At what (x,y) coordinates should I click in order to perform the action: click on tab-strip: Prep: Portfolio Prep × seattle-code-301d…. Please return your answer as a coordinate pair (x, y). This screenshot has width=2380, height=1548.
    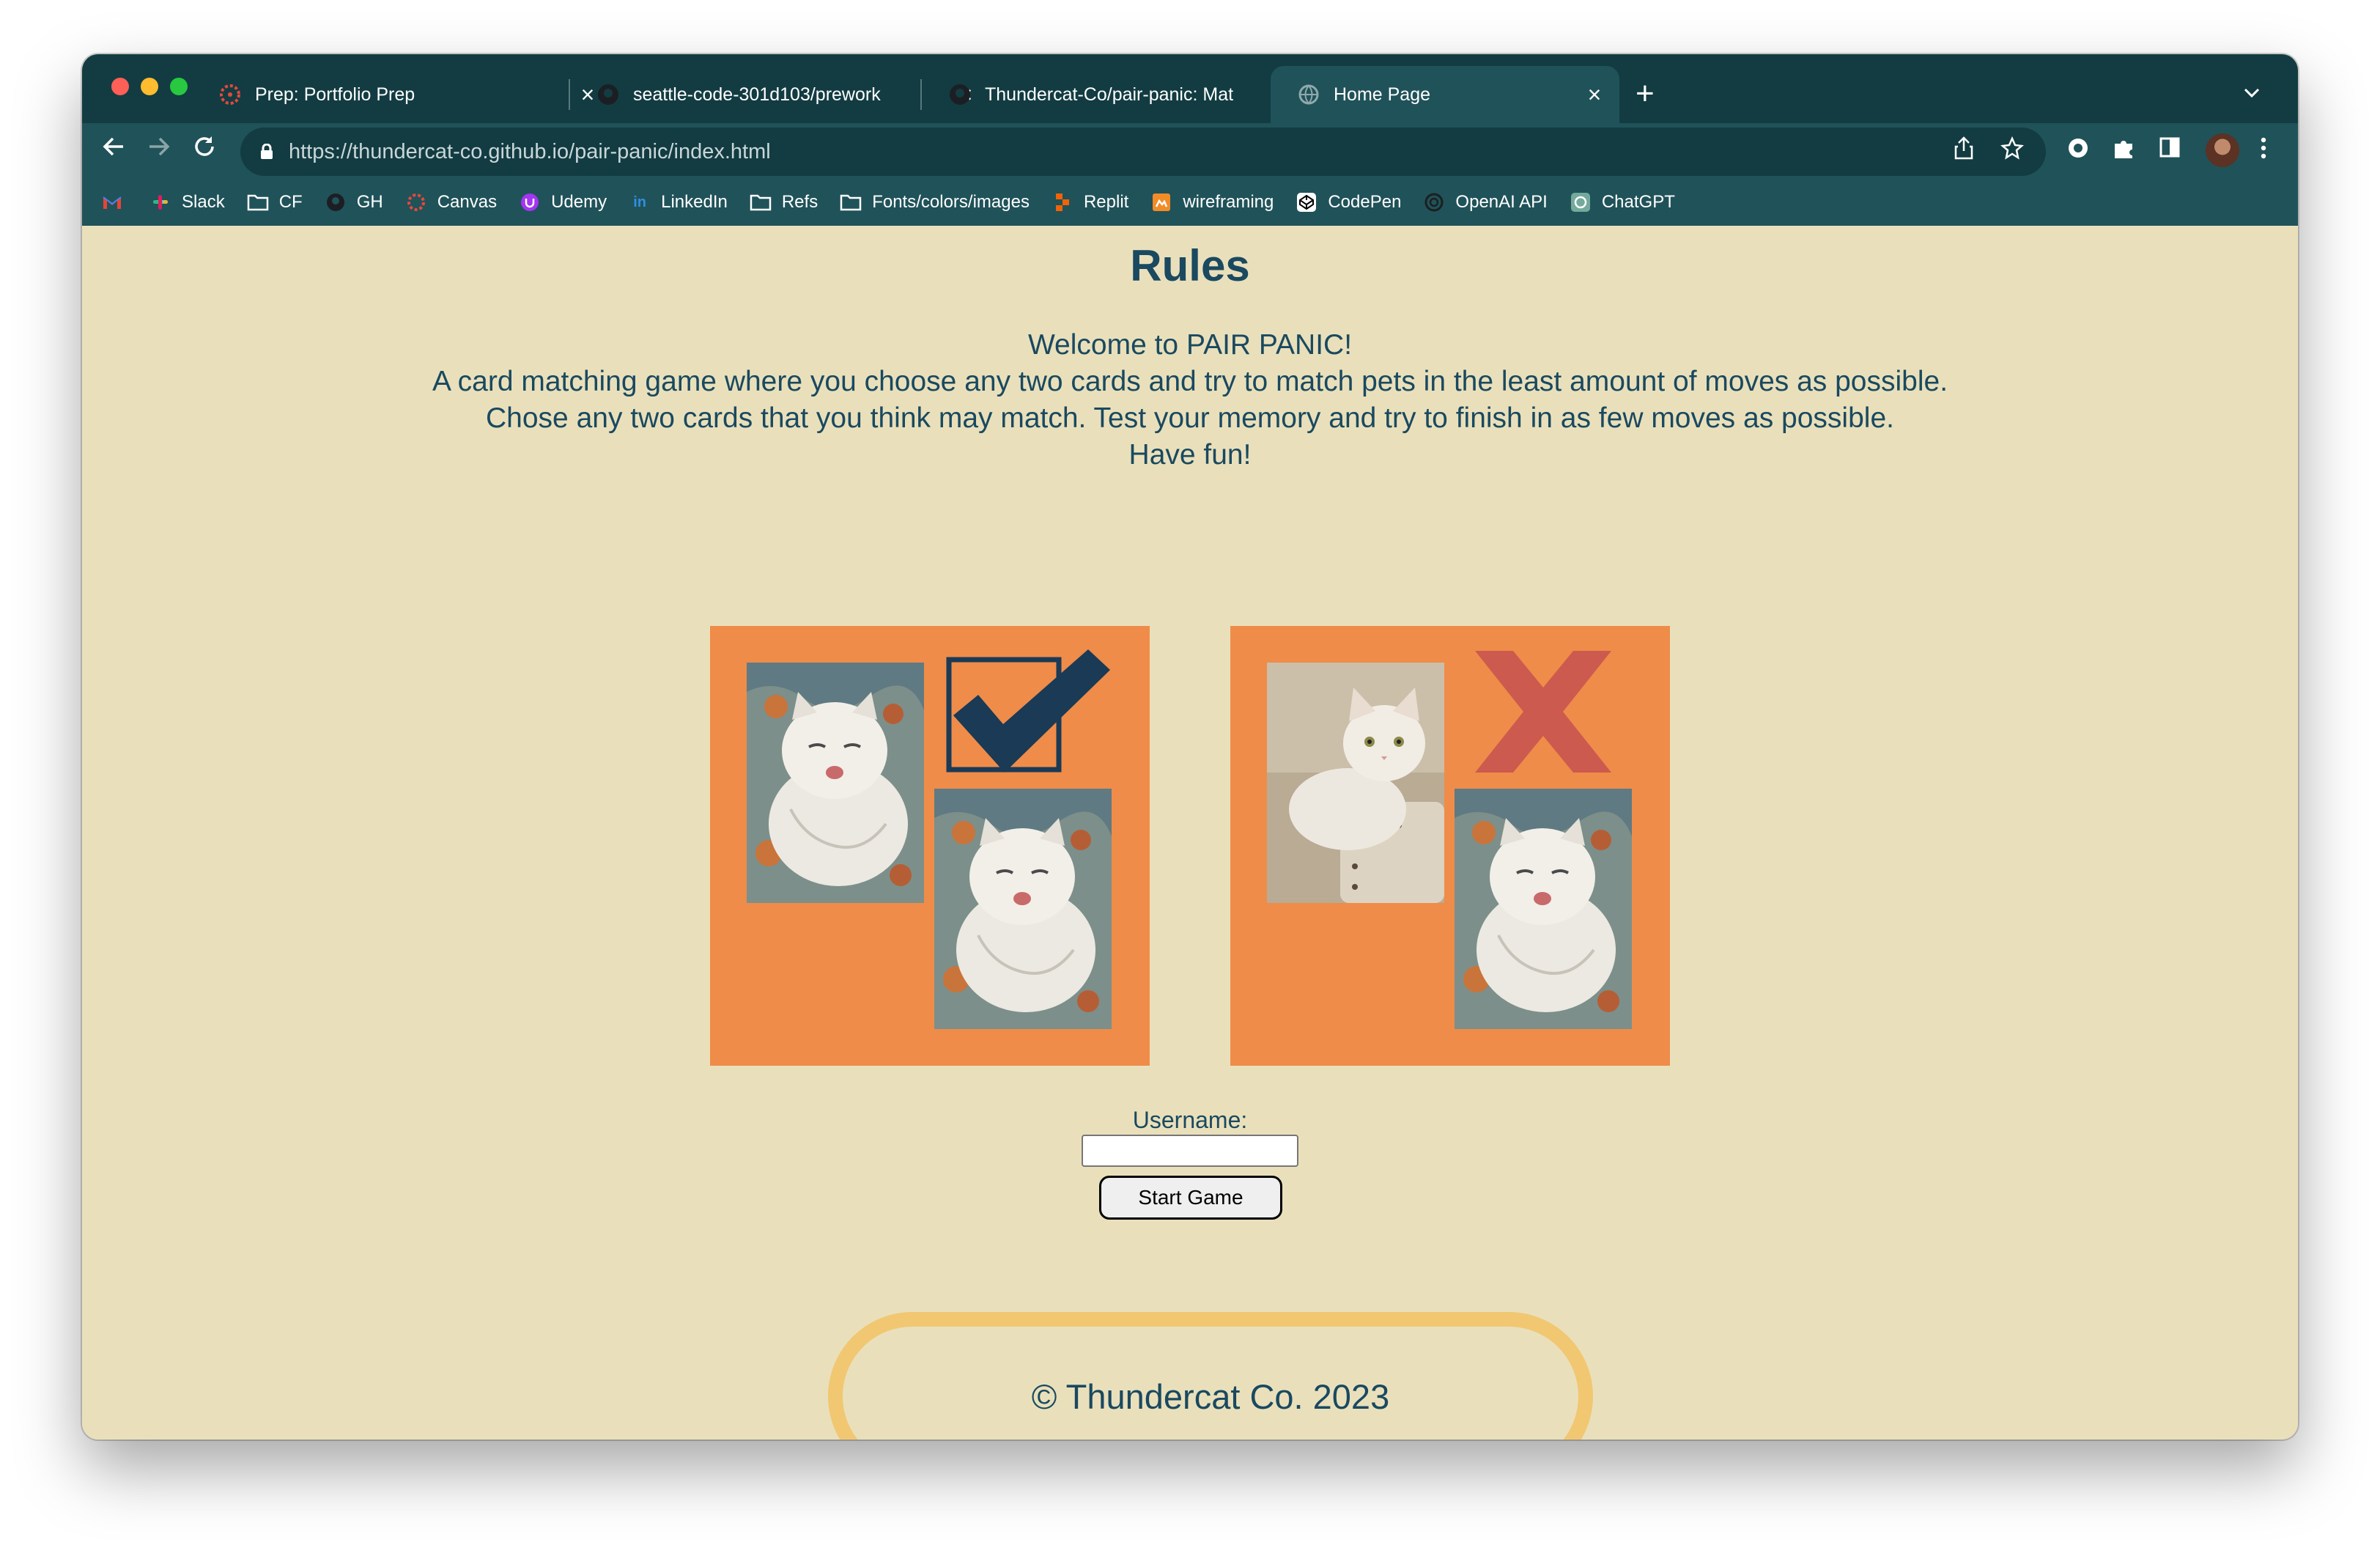
    Looking at the image, I should click on (1190, 88).